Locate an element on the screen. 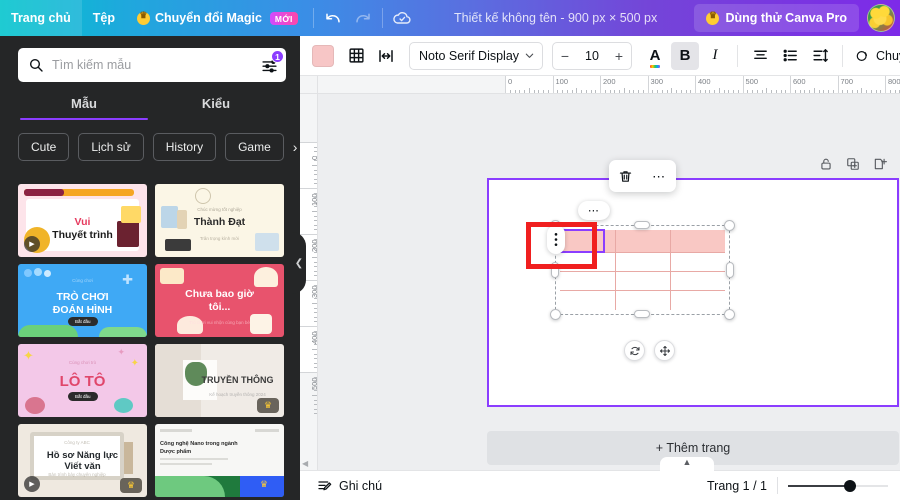 The height and width of the screenshot is (500, 900). template-card: Công nghệ Nano trong ngành Dược phẩm ♛ is located at coordinates (219, 460).